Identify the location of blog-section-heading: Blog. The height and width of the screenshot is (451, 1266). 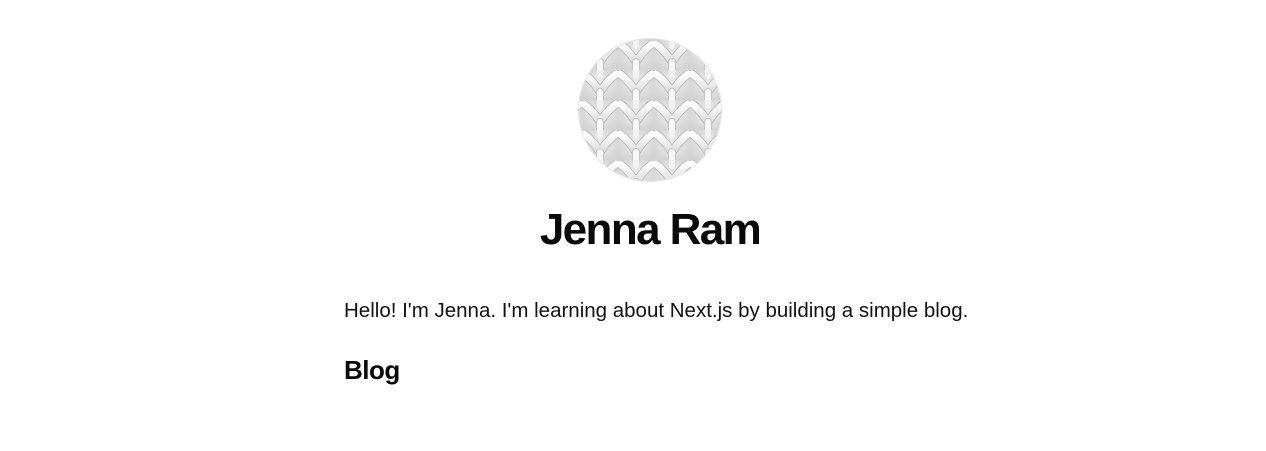
(372, 370).